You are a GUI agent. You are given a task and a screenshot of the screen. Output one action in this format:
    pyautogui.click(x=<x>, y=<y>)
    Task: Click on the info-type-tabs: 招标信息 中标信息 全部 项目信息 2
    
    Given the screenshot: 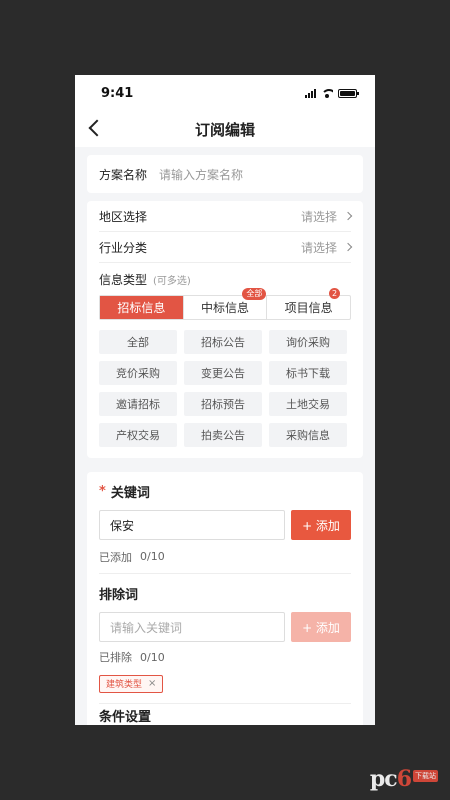 What is the action you would take?
    pyautogui.click(x=225, y=304)
    